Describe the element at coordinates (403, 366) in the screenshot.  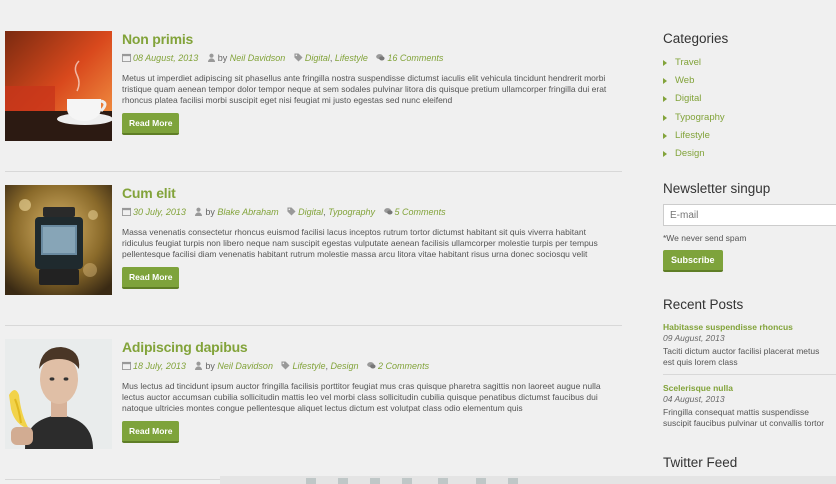
I see `post-comments: 2 Comments` at that location.